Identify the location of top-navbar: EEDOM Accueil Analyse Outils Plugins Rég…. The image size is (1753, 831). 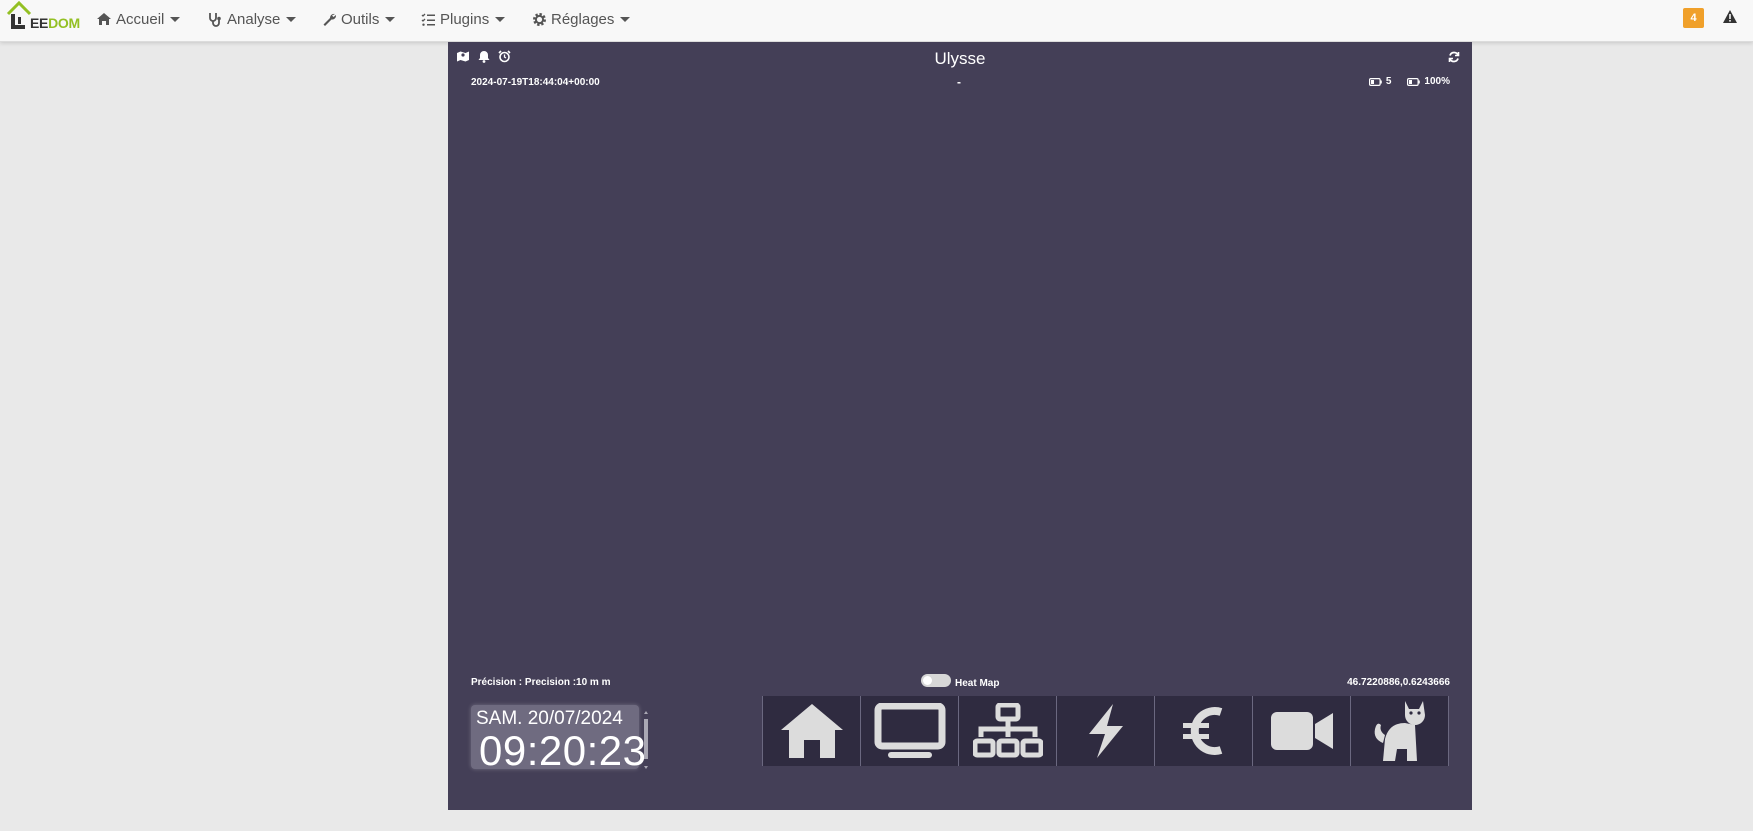
(876, 21).